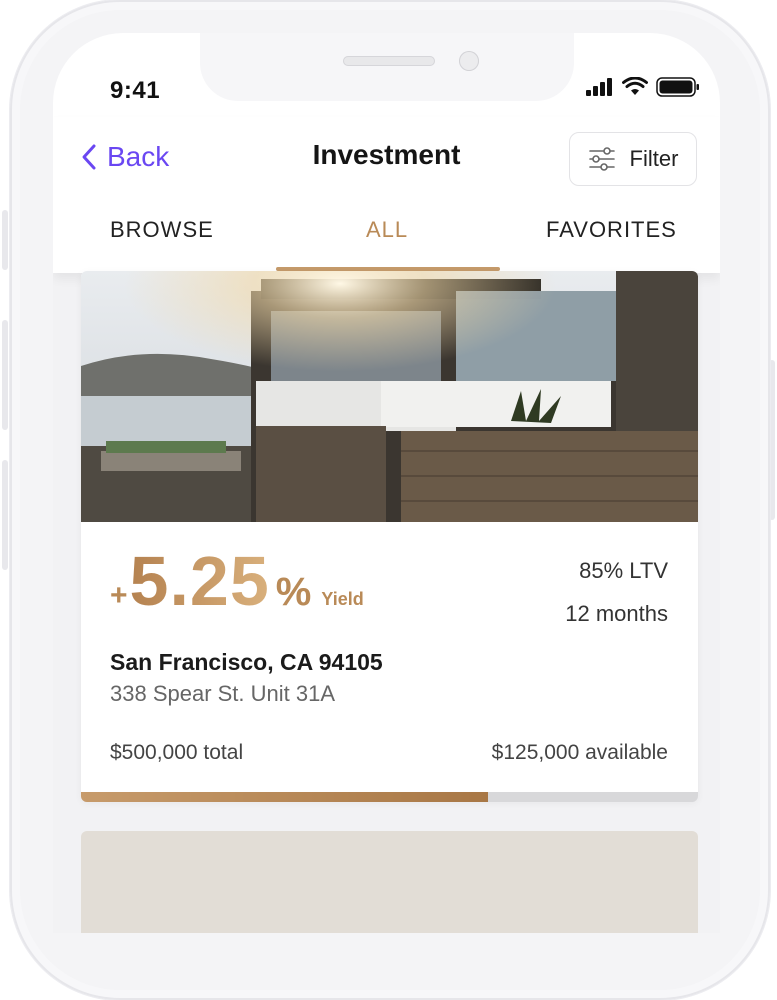  I want to click on tab-all: ALL, so click(387, 230).